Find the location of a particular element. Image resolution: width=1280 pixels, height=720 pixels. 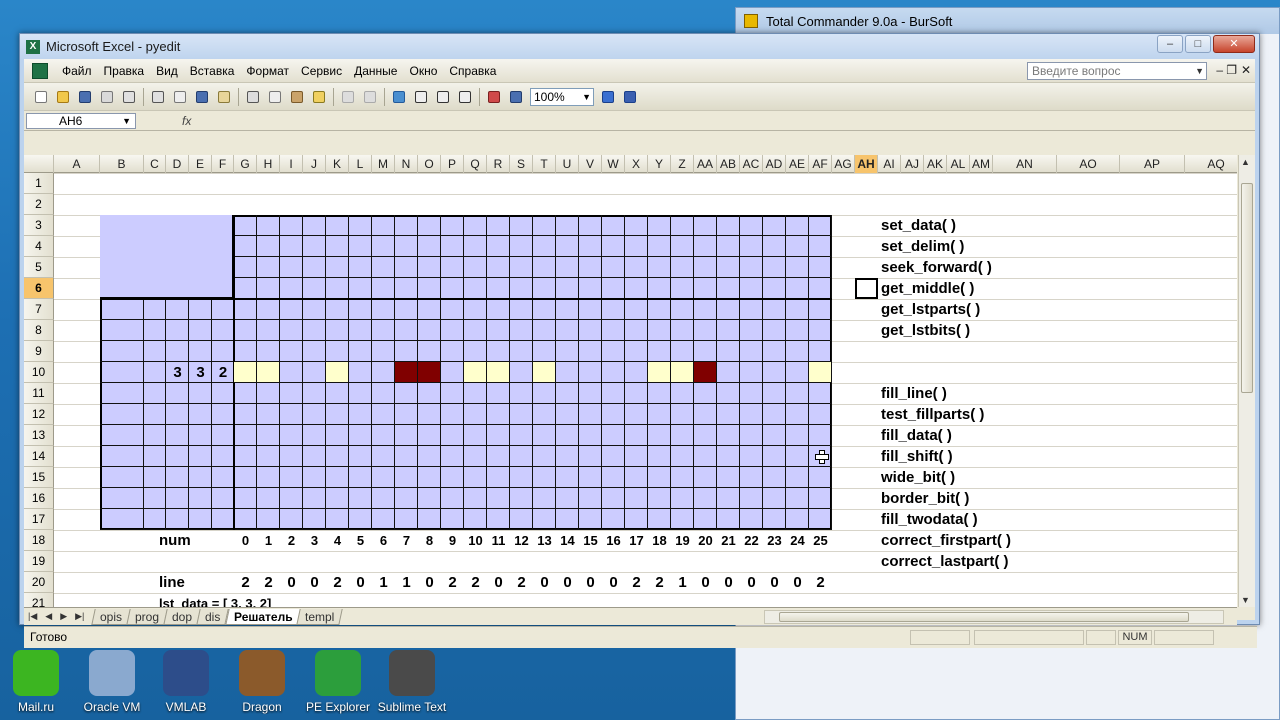

column-header: U is located at coordinates (567, 164).